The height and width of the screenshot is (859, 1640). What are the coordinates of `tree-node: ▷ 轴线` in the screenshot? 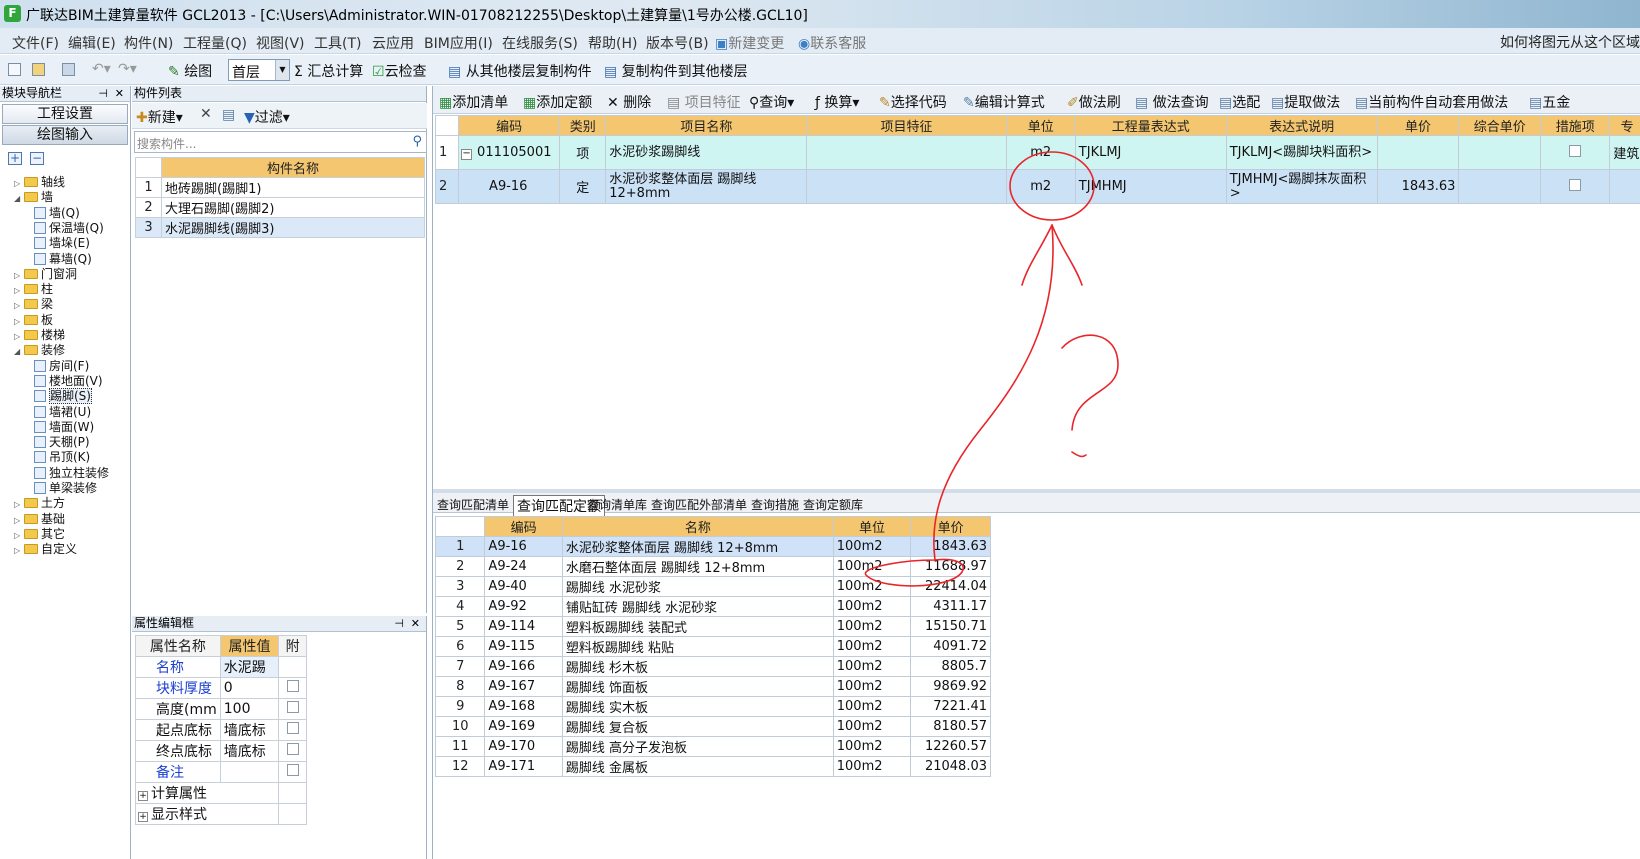 It's located at (39, 182).